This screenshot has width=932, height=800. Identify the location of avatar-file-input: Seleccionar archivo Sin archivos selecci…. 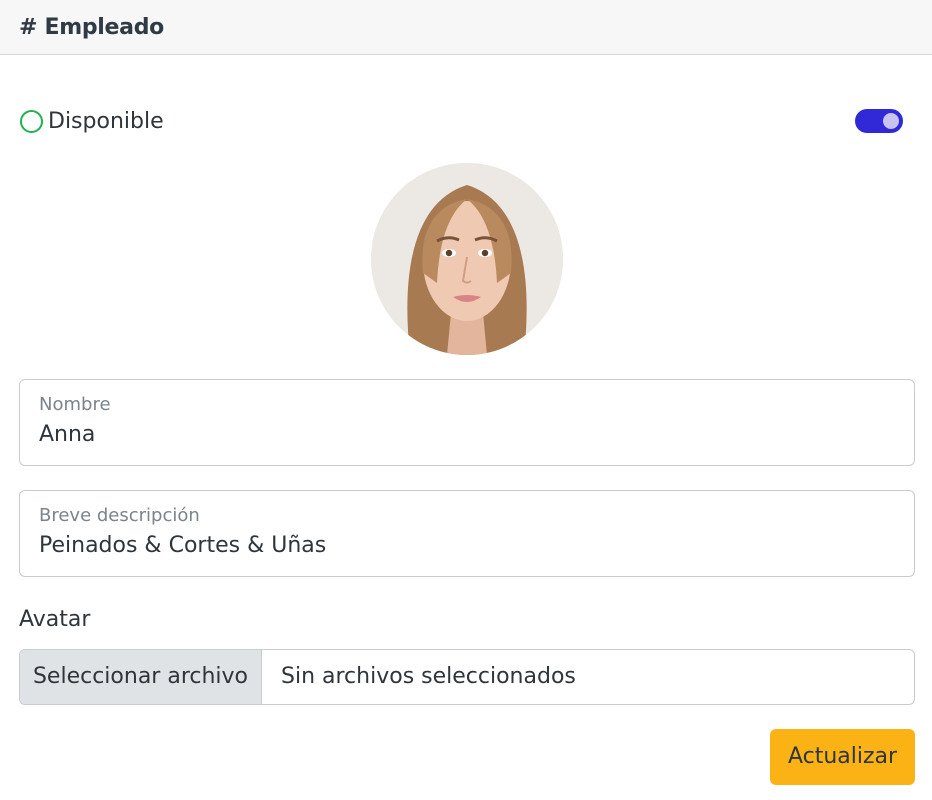
(467, 677).